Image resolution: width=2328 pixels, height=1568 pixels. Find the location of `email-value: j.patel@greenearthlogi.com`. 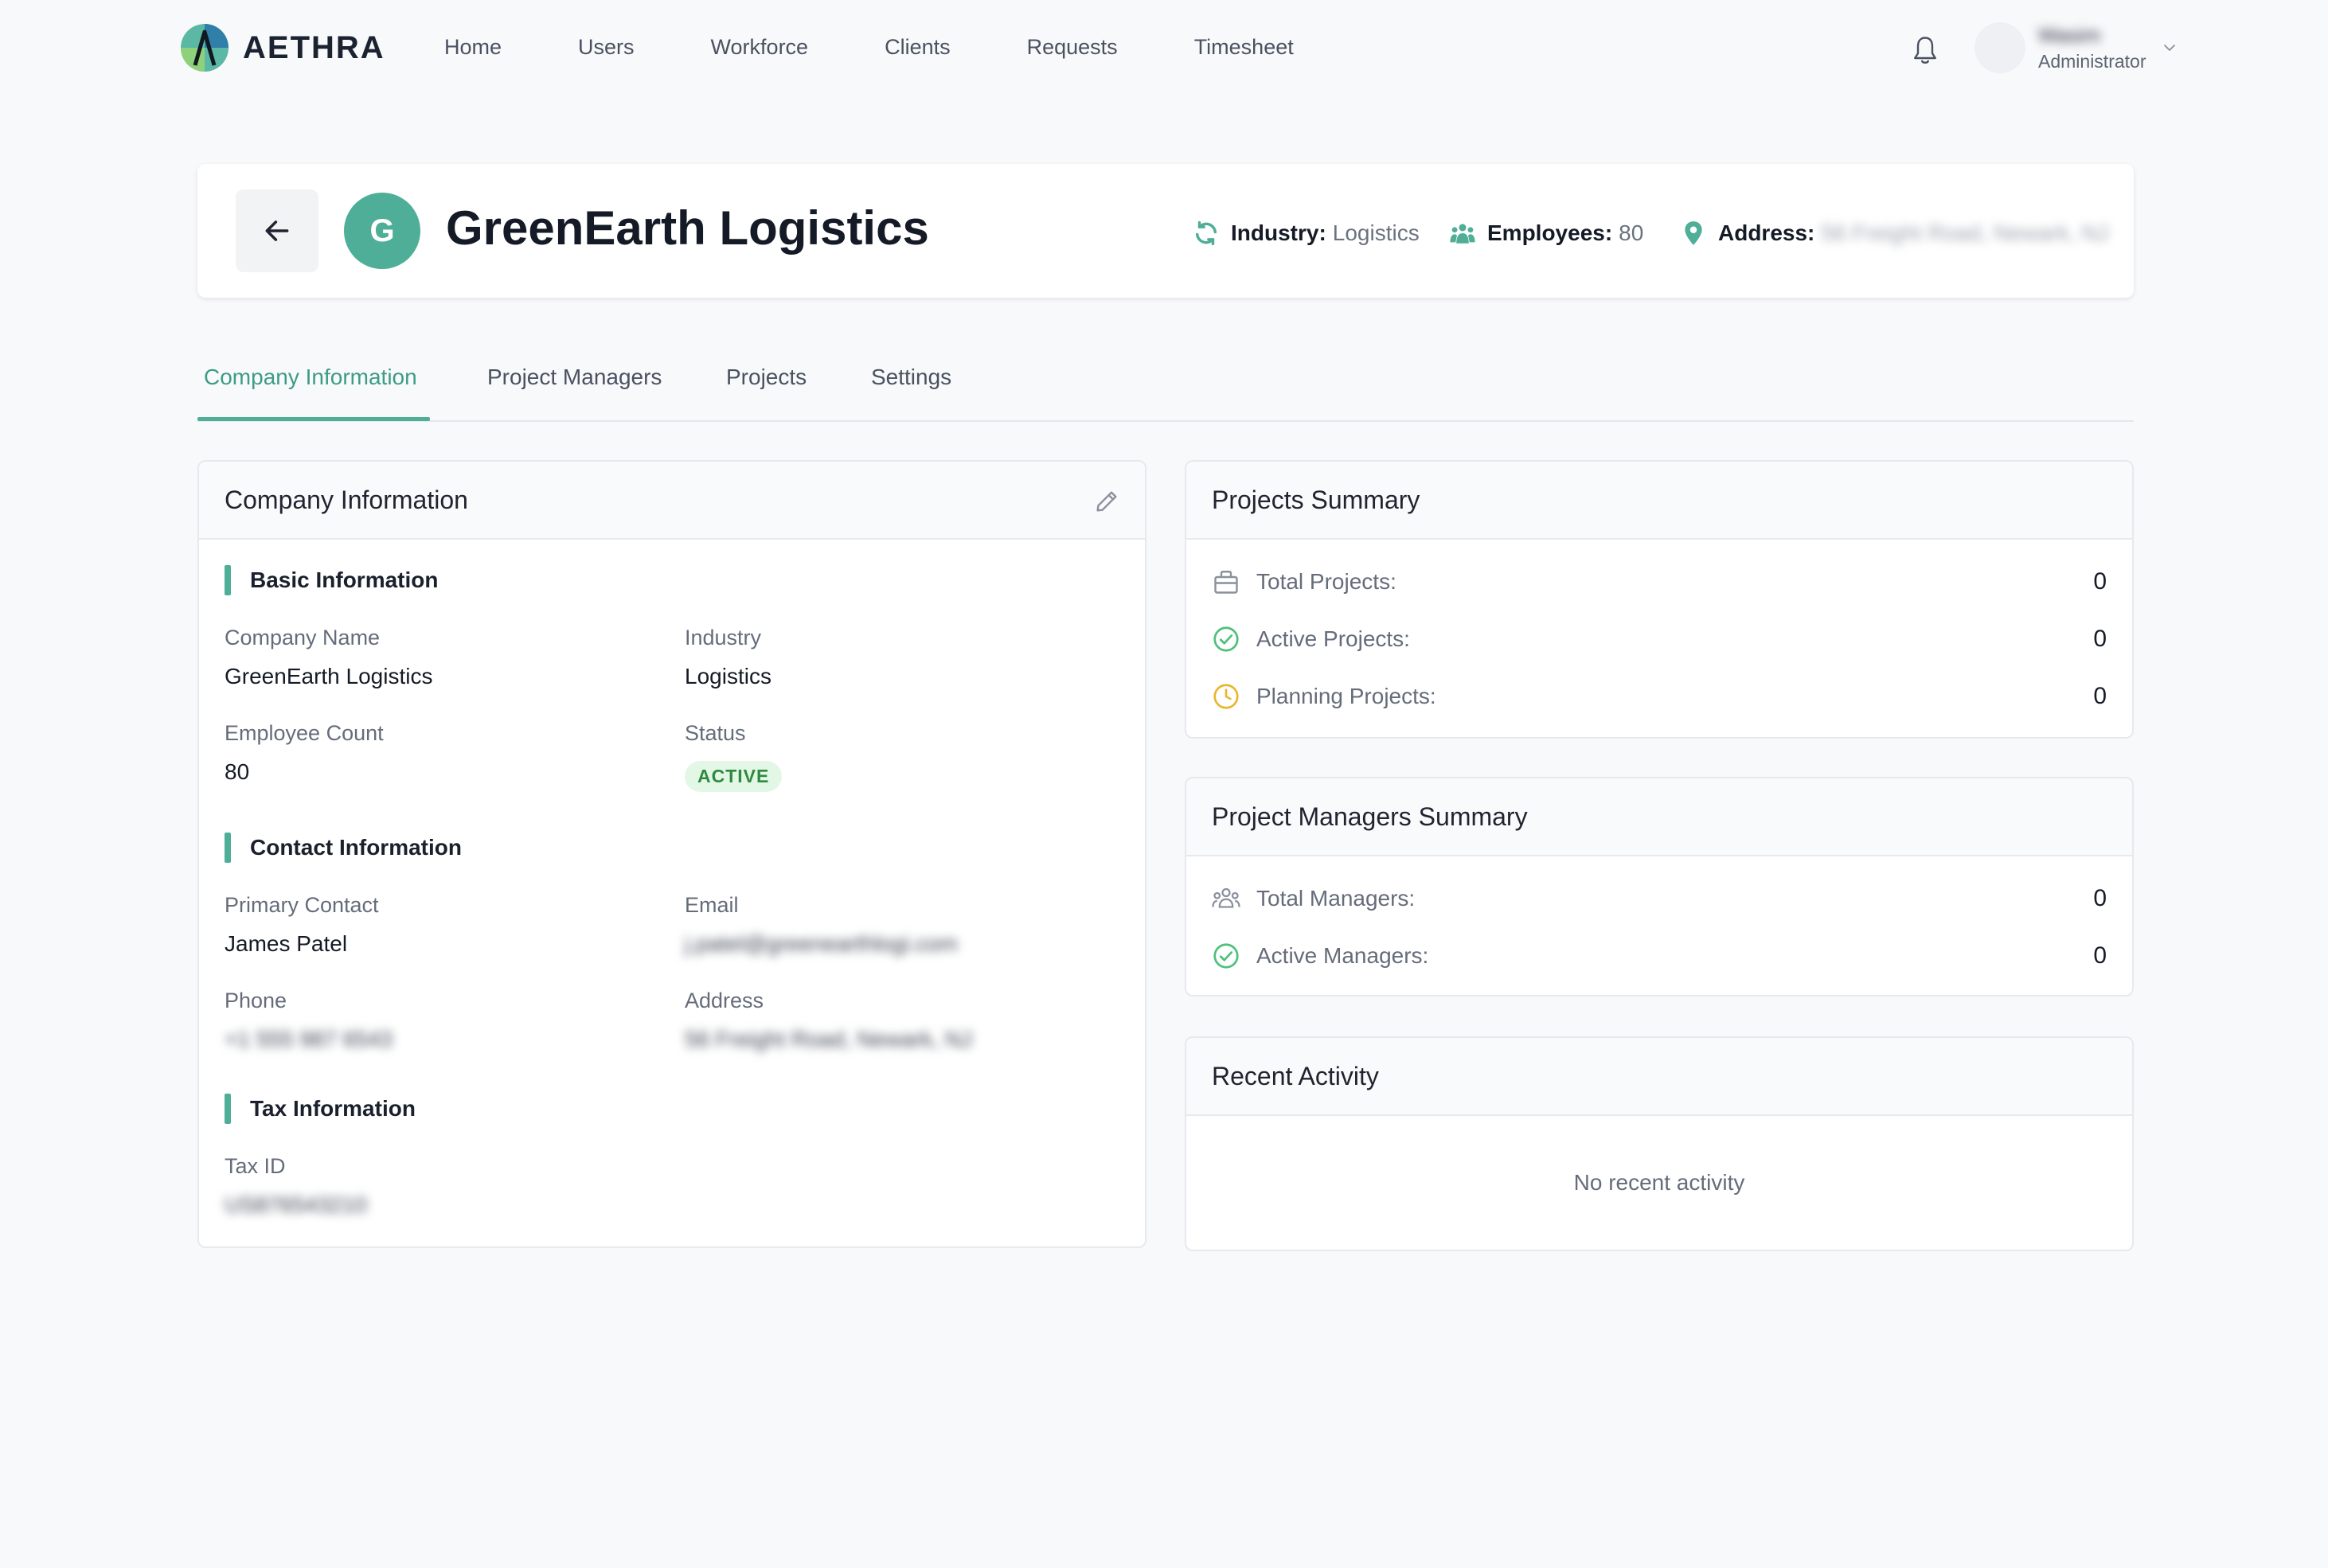

email-value: j.patel@greenearthlogi.com is located at coordinates (822, 943).